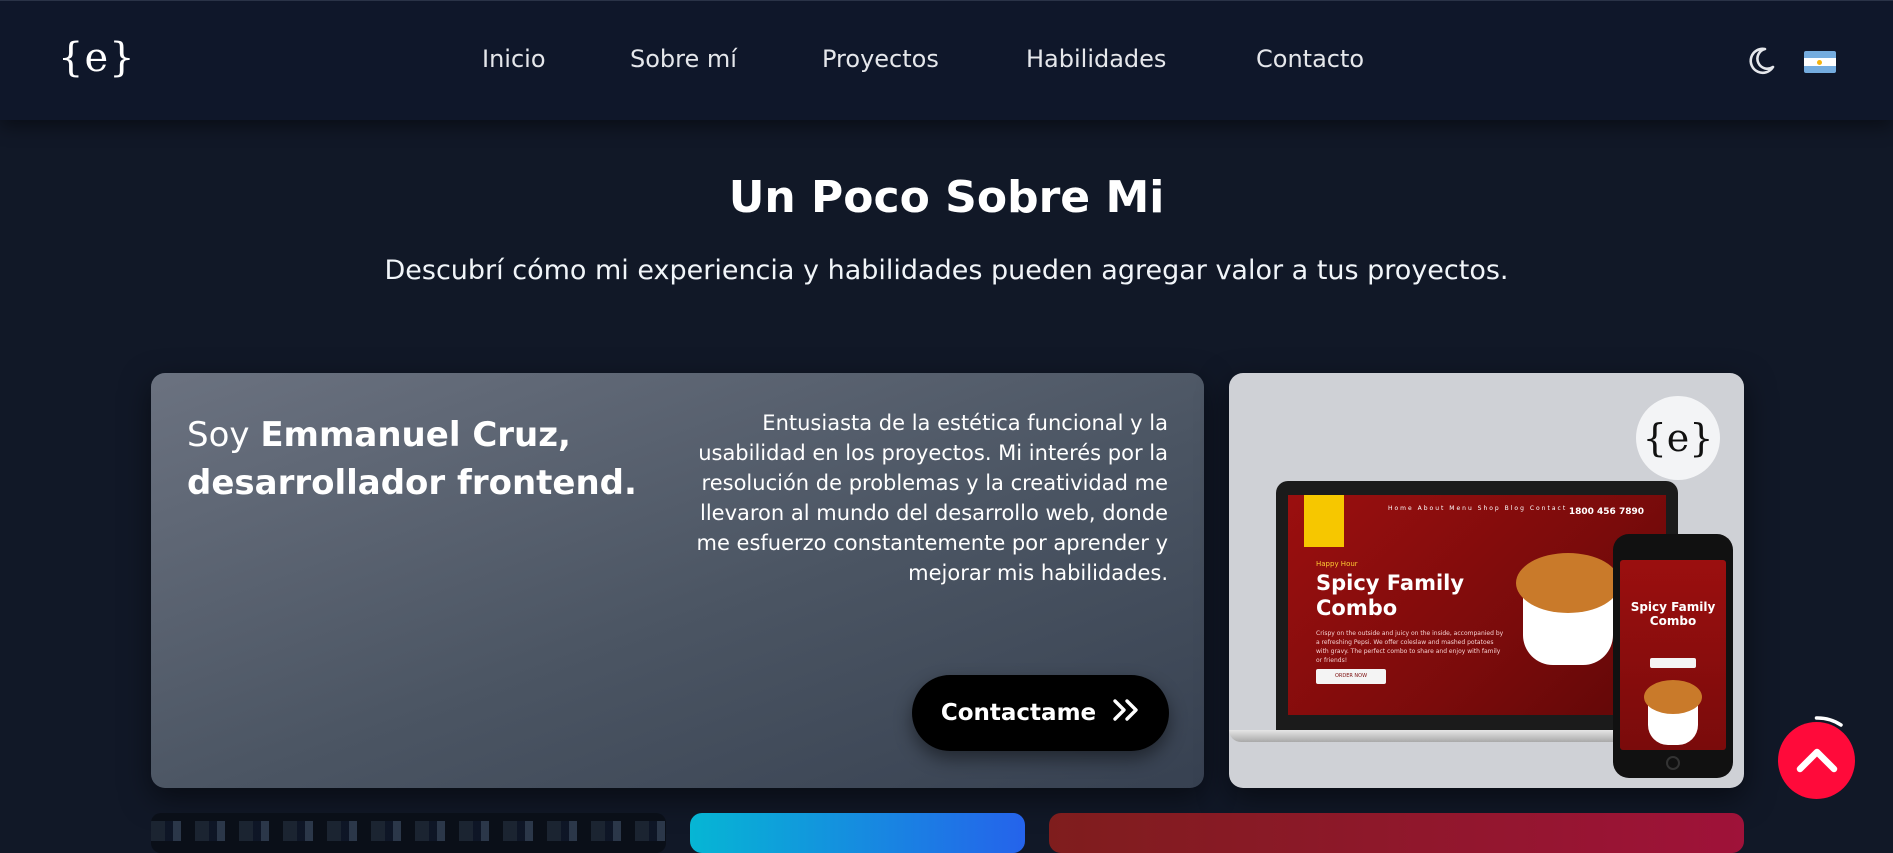 Image resolution: width=1893 pixels, height=853 pixels. Describe the element at coordinates (1351, 676) in the screenshot. I see `site-order-button: ORDER NOW` at that location.